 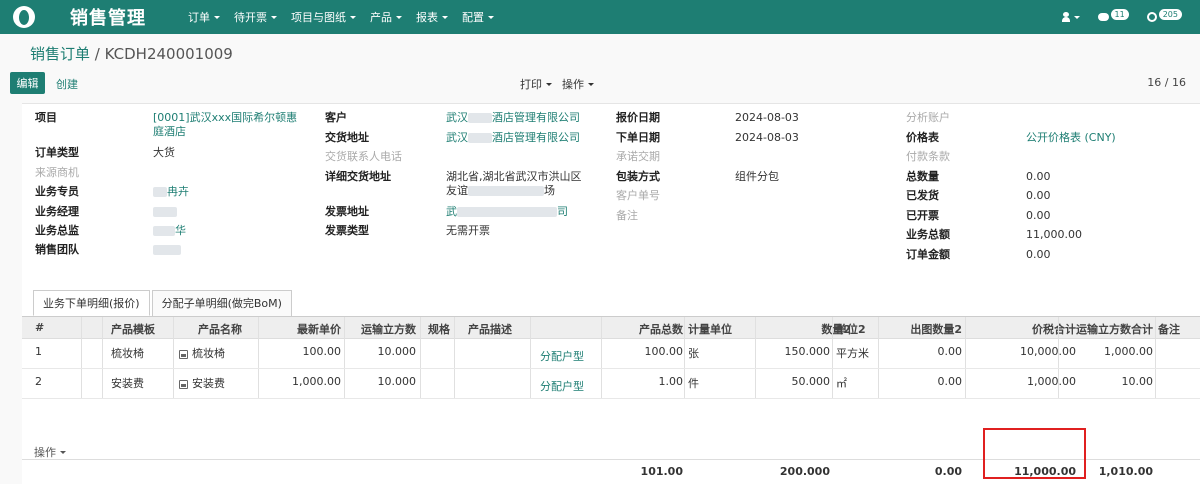 I want to click on clock-icon, so click(x=1151, y=17).